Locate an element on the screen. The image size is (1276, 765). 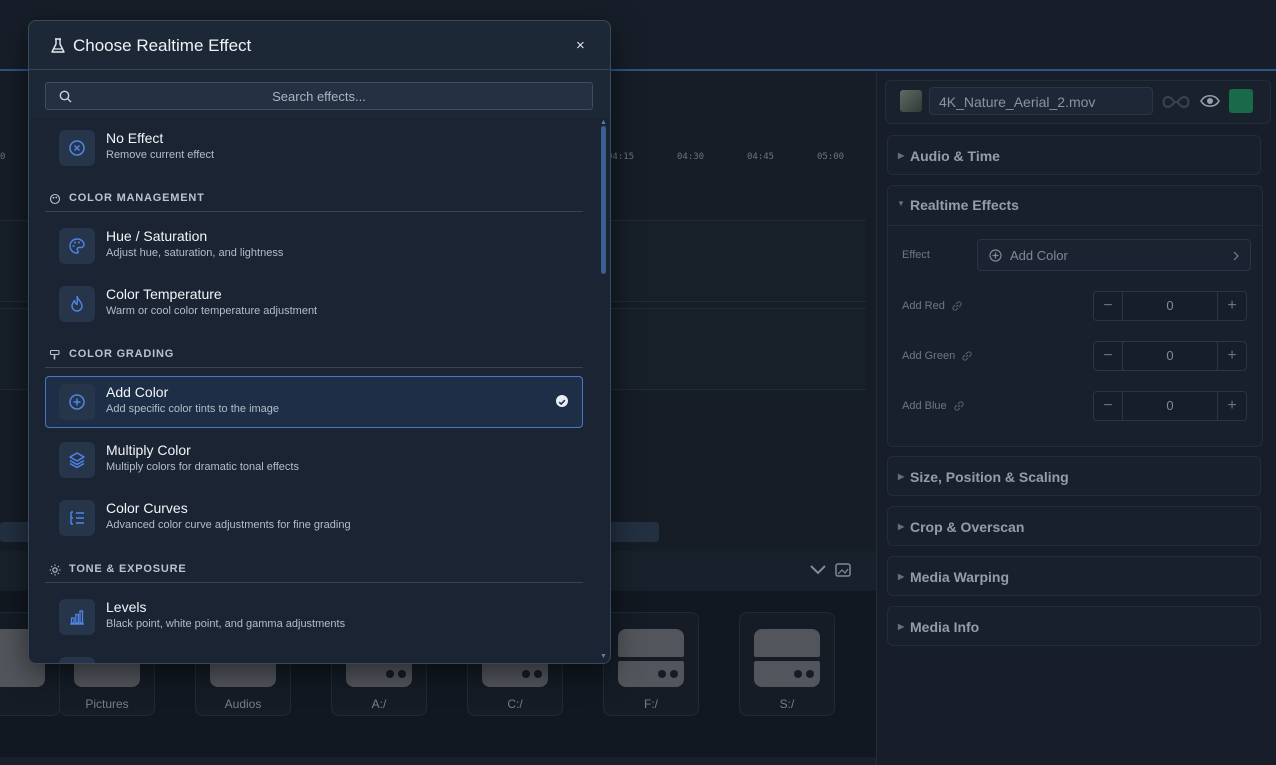
add-circle-icon is located at coordinates (77, 402).